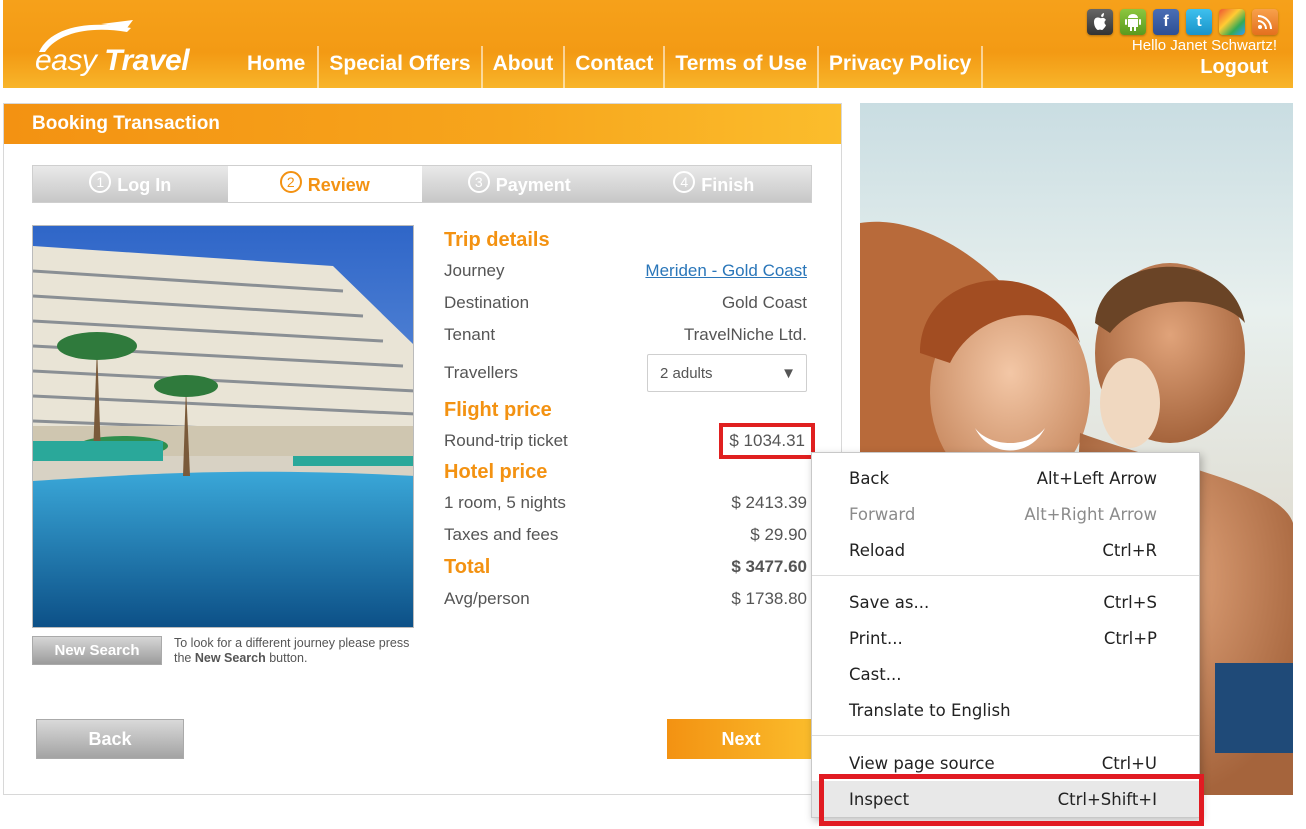 The image size is (1306, 829). I want to click on back-button: Back, so click(110, 739).